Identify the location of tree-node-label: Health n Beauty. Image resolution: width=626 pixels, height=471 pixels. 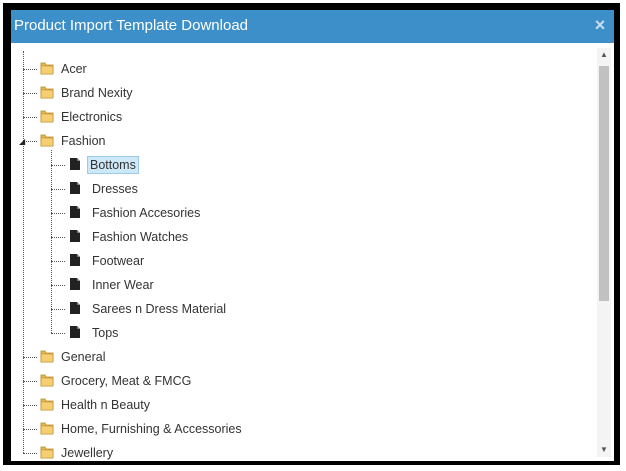
(105, 405).